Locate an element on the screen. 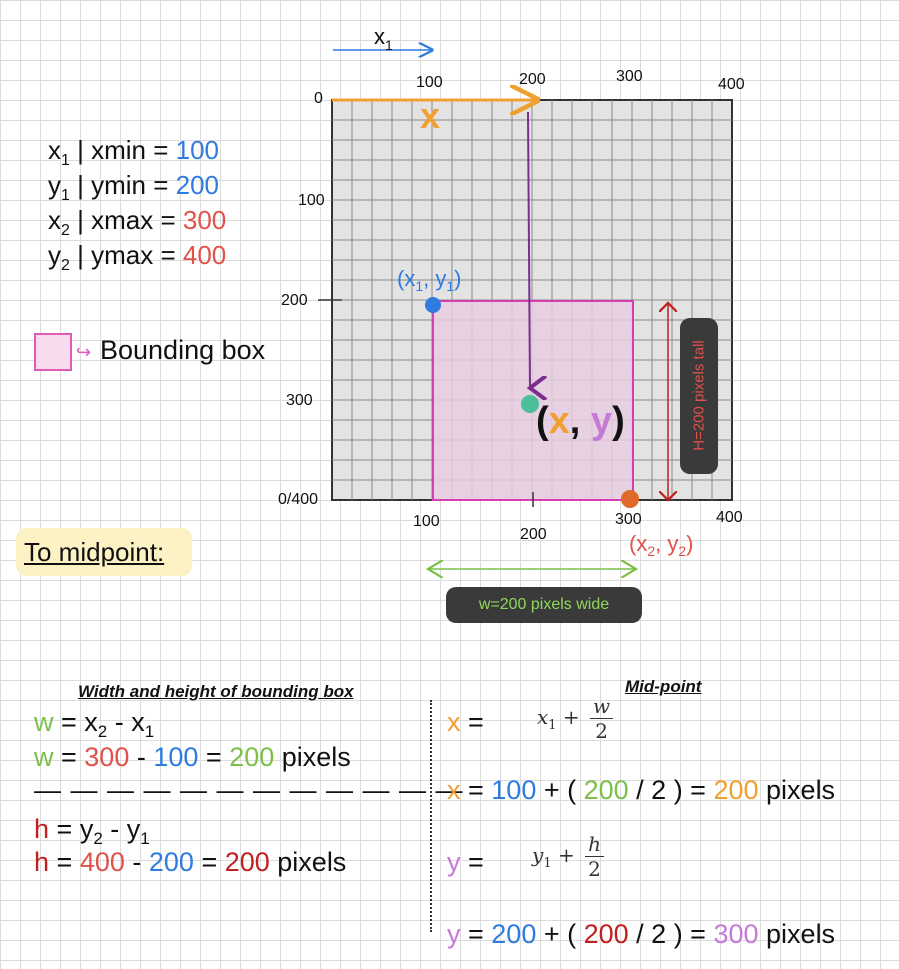 The width and height of the screenshot is (899, 969). top-tick-label: 200 is located at coordinates (532, 79).